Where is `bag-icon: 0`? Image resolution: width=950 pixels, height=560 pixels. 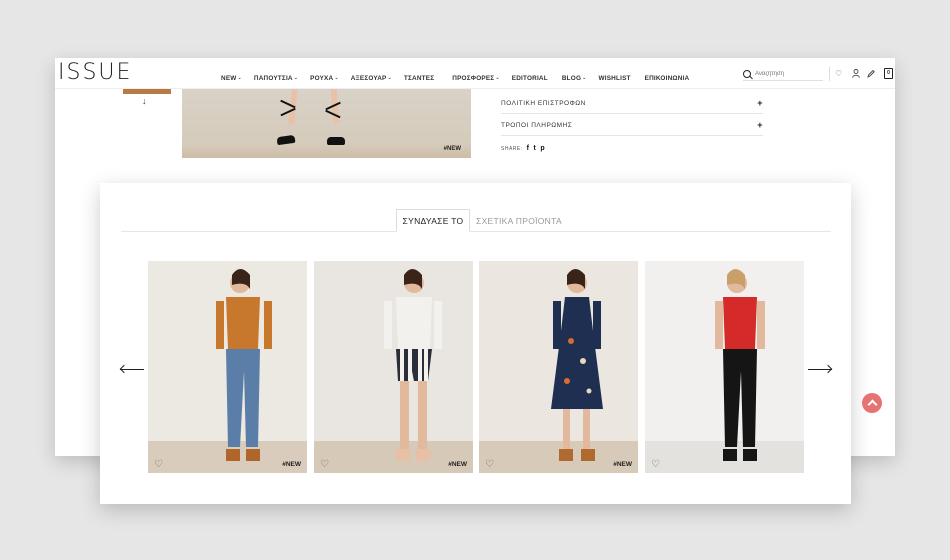 bag-icon: 0 is located at coordinates (888, 73).